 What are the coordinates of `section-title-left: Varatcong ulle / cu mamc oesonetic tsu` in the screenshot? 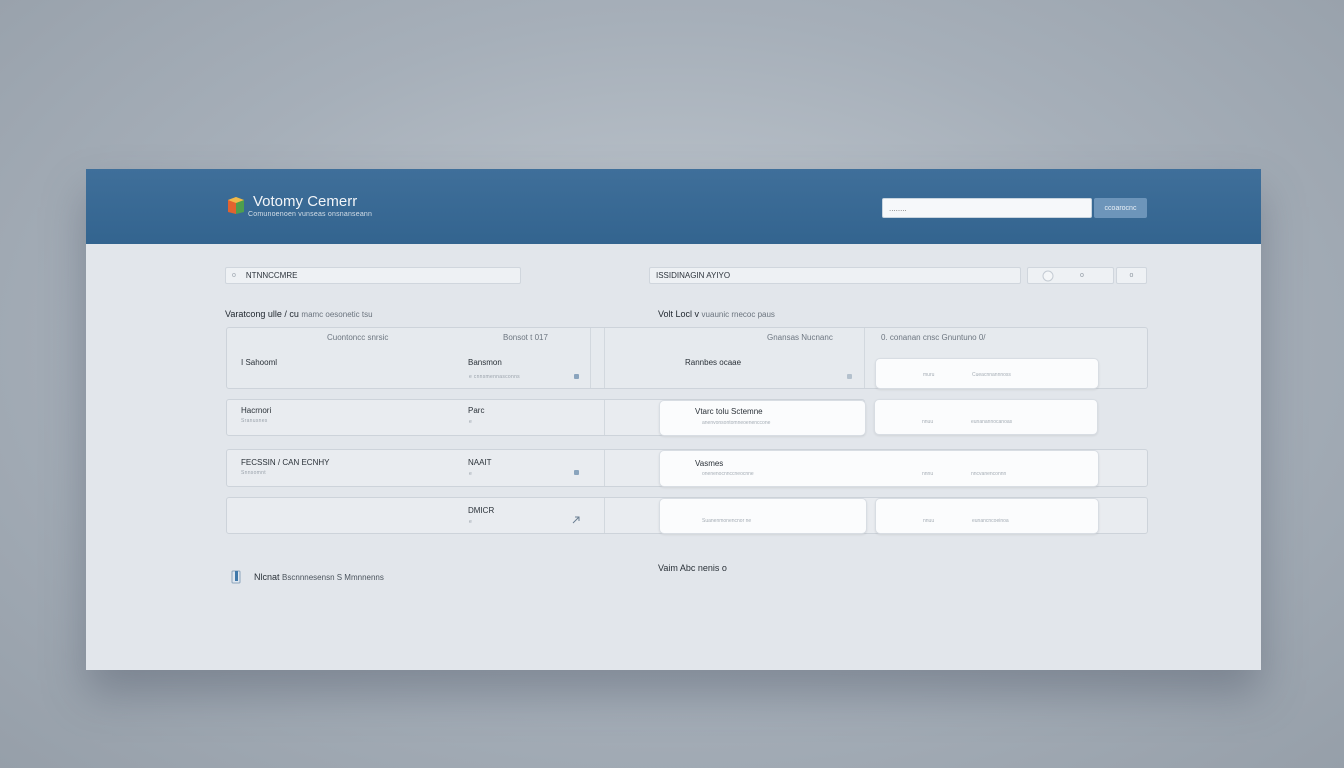 It's located at (299, 314).